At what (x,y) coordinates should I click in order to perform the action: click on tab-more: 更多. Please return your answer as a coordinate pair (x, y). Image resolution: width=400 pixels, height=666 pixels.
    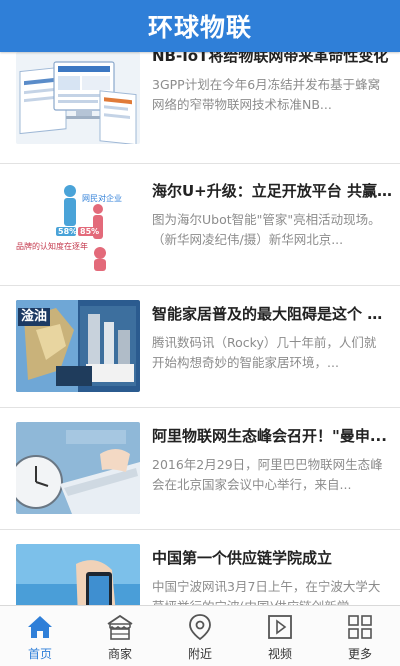
    Looking at the image, I should click on (360, 636).